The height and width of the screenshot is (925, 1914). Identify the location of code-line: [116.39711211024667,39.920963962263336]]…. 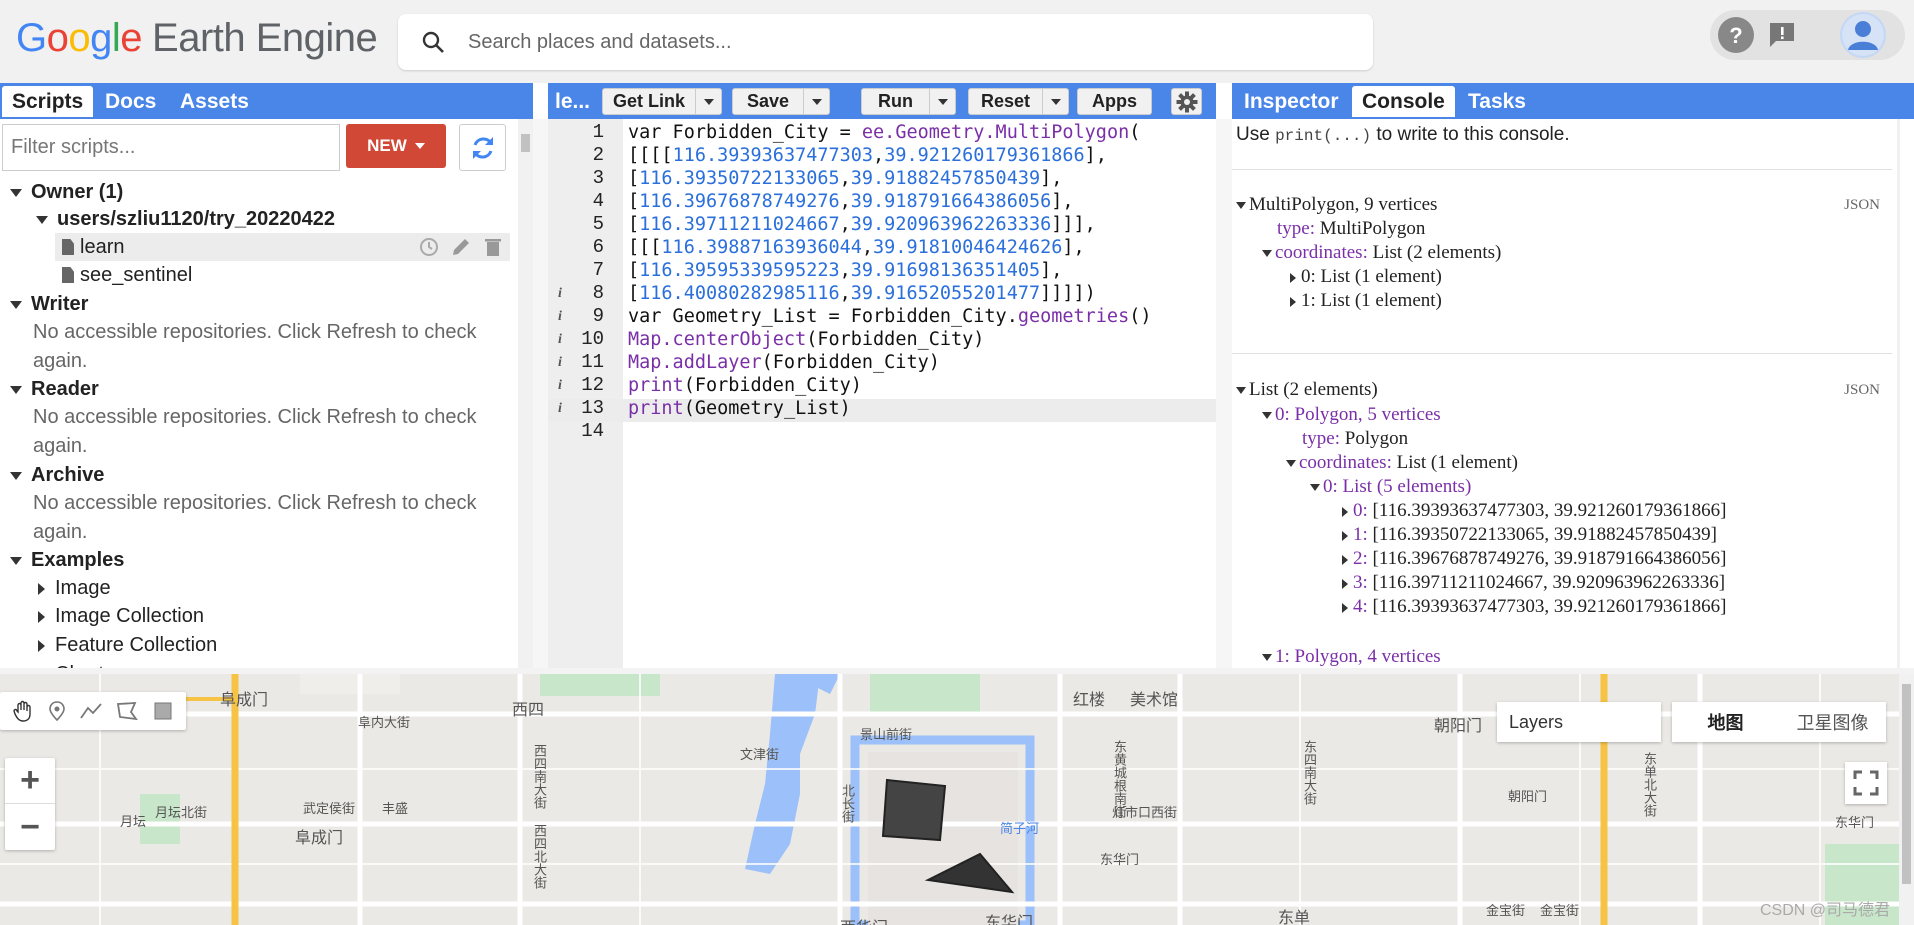
(862, 224).